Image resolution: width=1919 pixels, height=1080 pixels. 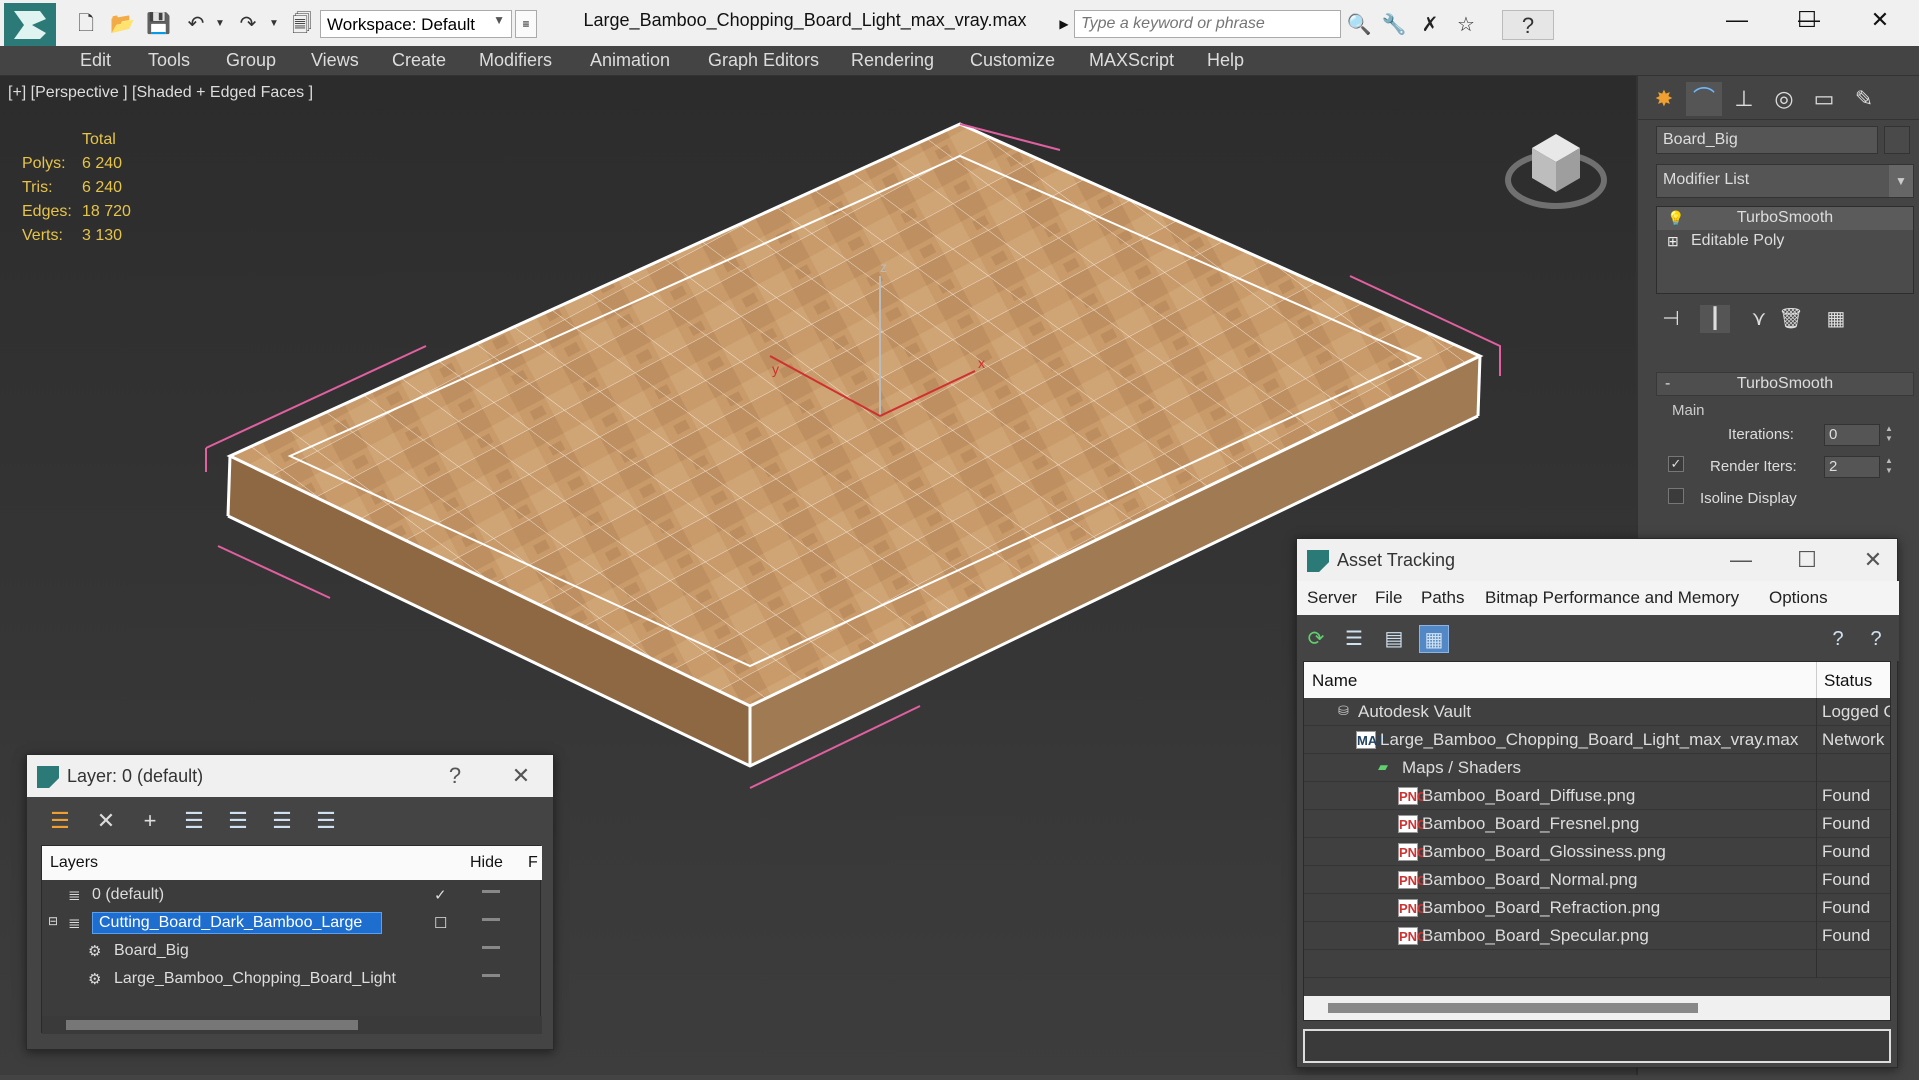 I want to click on add-to-layer-icon: +, so click(x=150, y=821).